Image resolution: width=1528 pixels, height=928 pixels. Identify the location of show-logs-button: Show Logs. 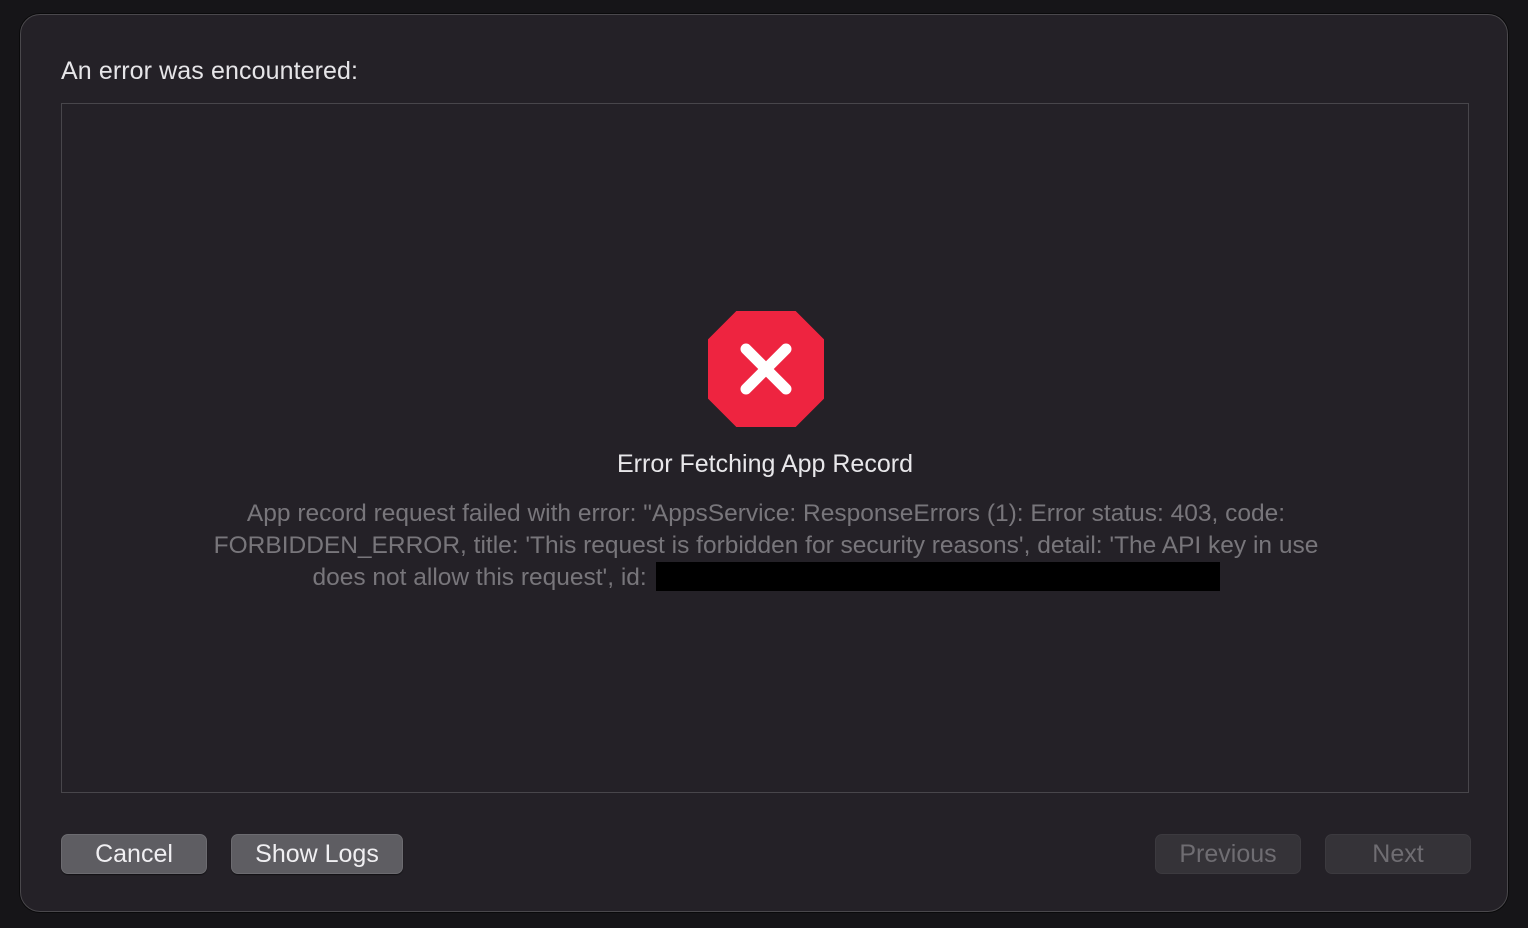
(317, 854).